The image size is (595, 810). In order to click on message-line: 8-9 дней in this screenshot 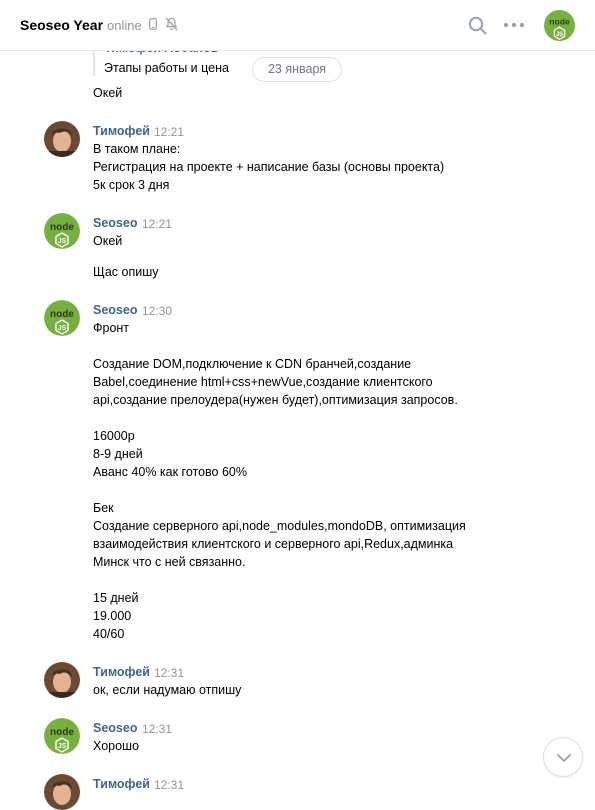, I will do `click(118, 454)`.